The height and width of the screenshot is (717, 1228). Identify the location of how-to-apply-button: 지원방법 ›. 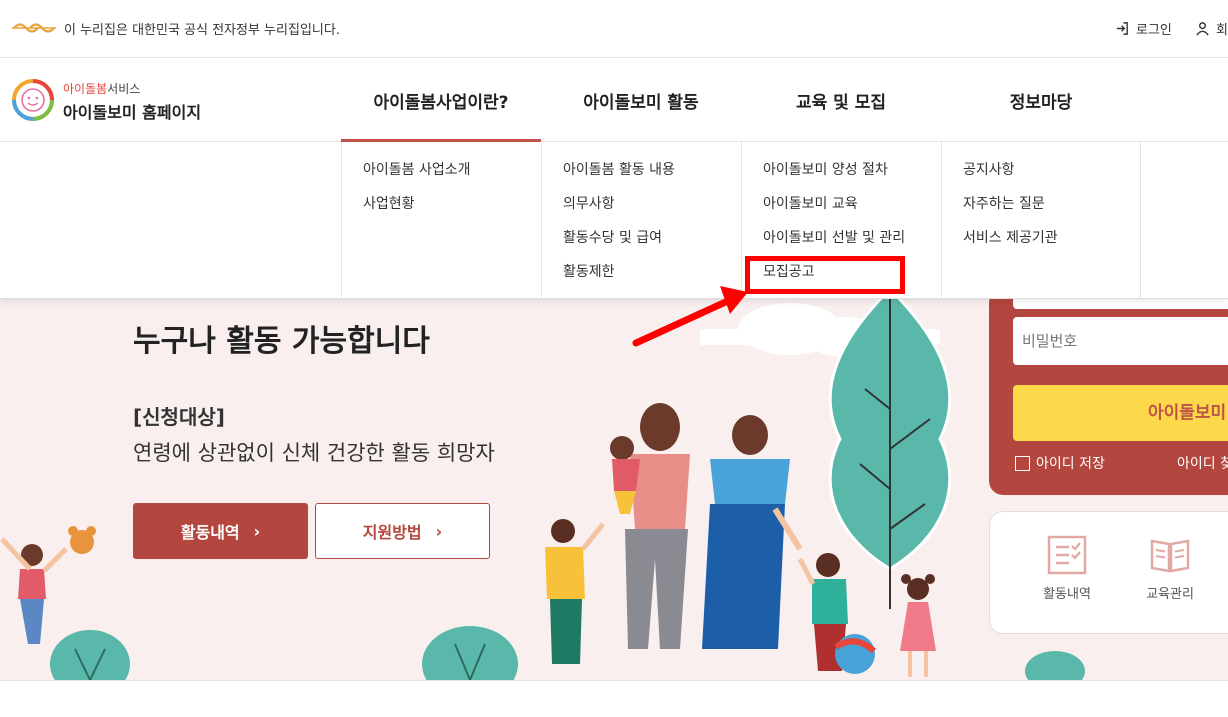
(402, 531).